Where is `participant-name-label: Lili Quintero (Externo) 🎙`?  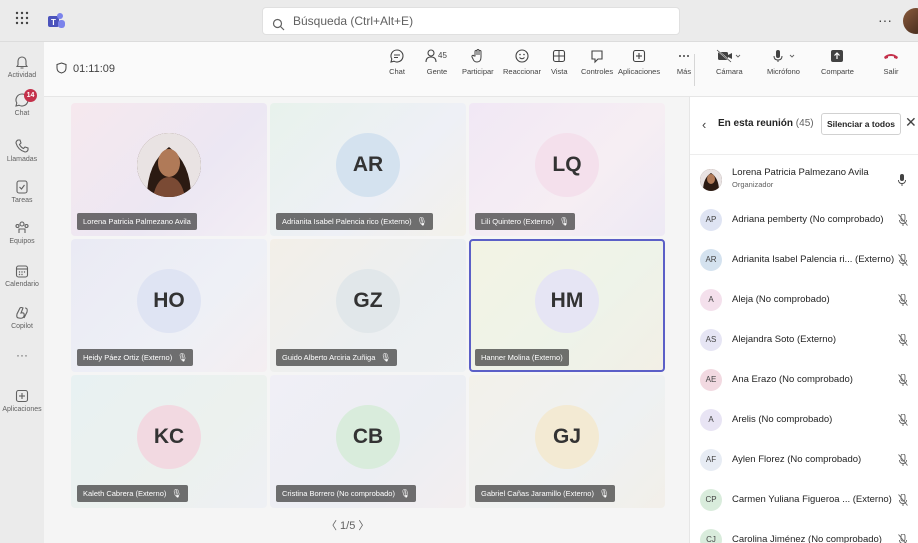 participant-name-label: Lili Quintero (Externo) 🎙 is located at coordinates (525, 221).